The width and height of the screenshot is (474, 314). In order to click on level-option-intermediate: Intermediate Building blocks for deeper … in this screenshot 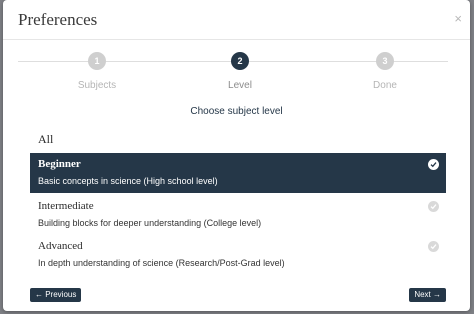, I will do `click(238, 215)`.